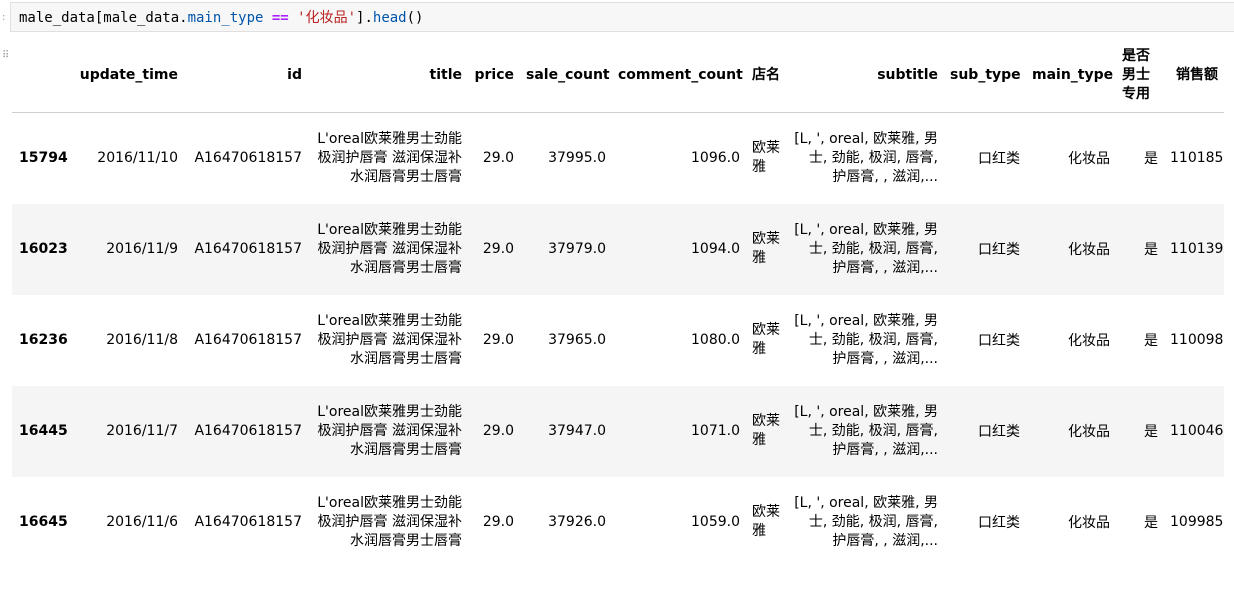 The width and height of the screenshot is (1234, 592). I want to click on cell-update-time: 2016/11/10, so click(137, 158).